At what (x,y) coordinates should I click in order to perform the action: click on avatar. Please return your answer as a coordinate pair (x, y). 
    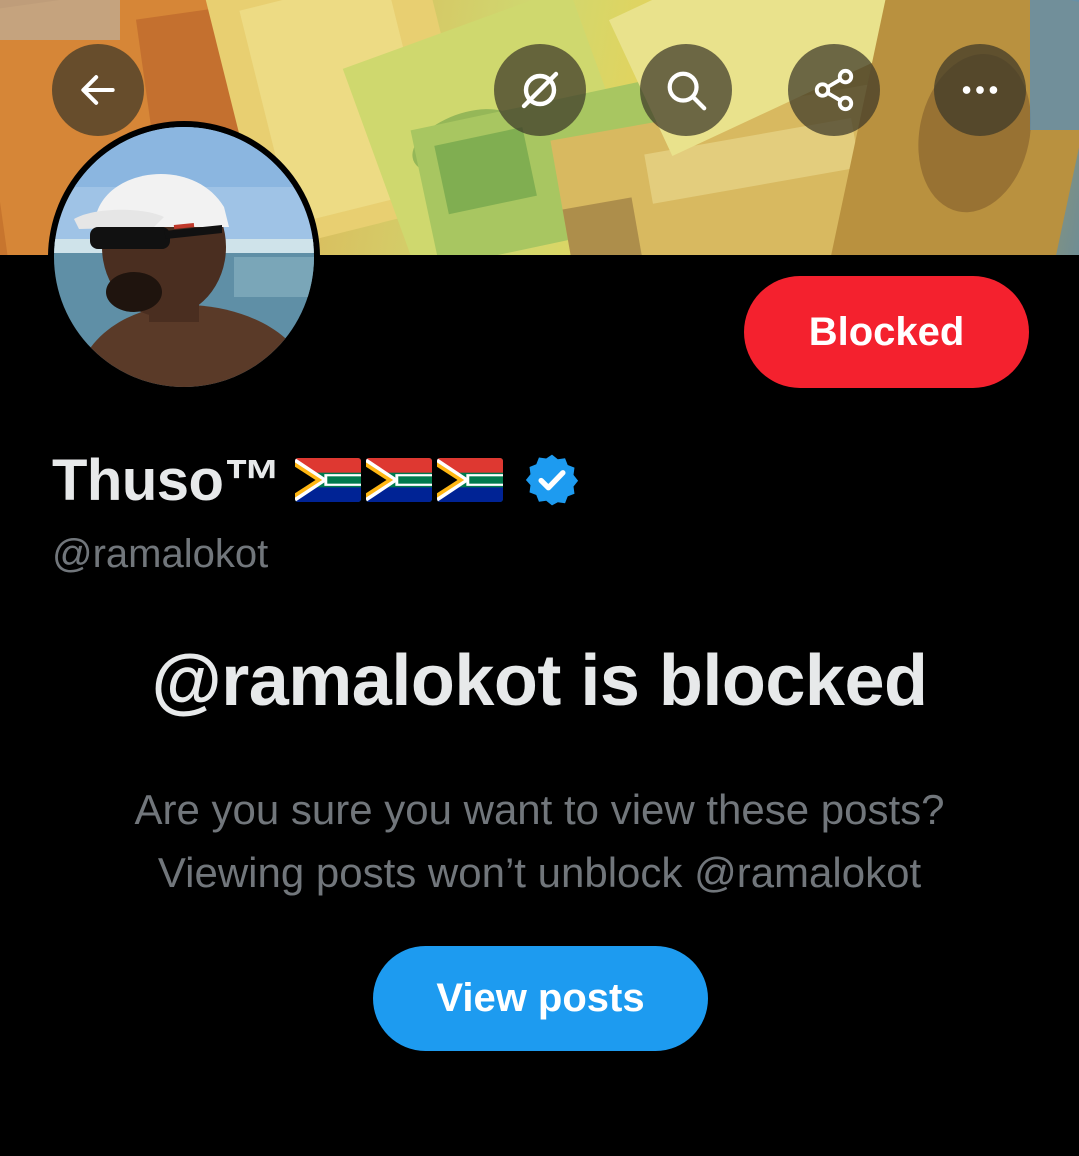
    Looking at the image, I should click on (184, 257).